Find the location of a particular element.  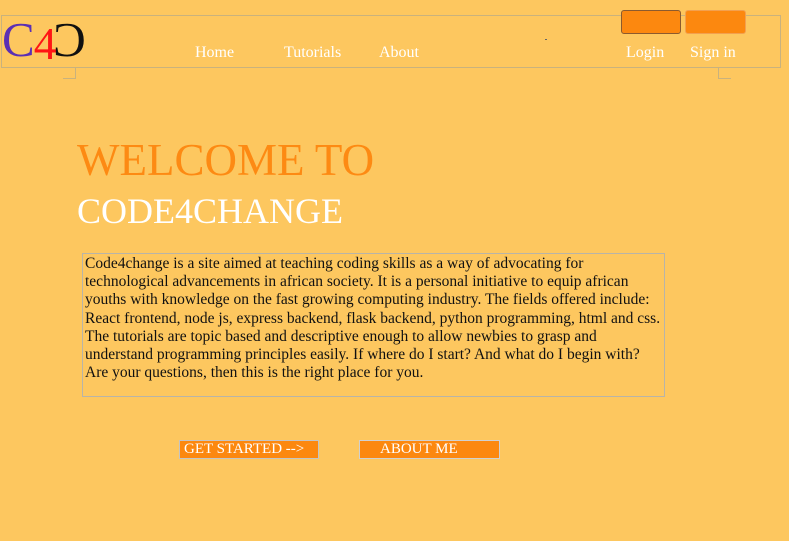

nav-link-tutorials: Tutorials is located at coordinates (312, 53).